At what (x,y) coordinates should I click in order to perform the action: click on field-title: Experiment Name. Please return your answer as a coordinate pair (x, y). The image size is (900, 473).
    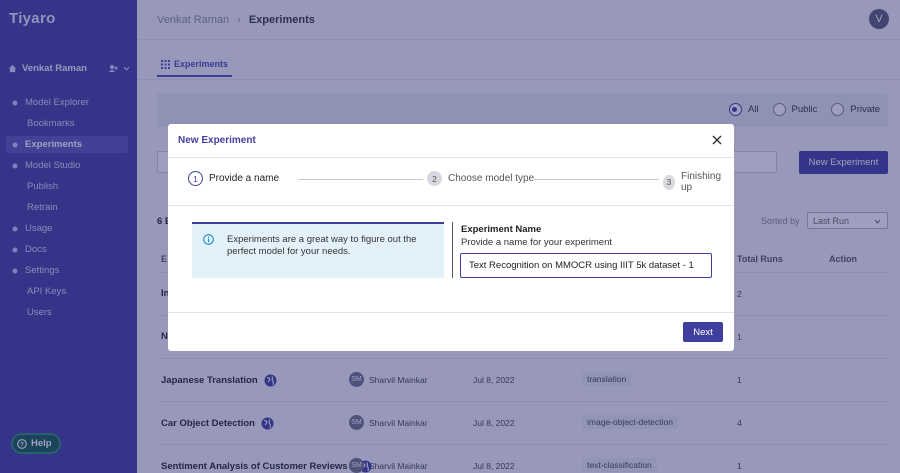
    Looking at the image, I should click on (501, 229).